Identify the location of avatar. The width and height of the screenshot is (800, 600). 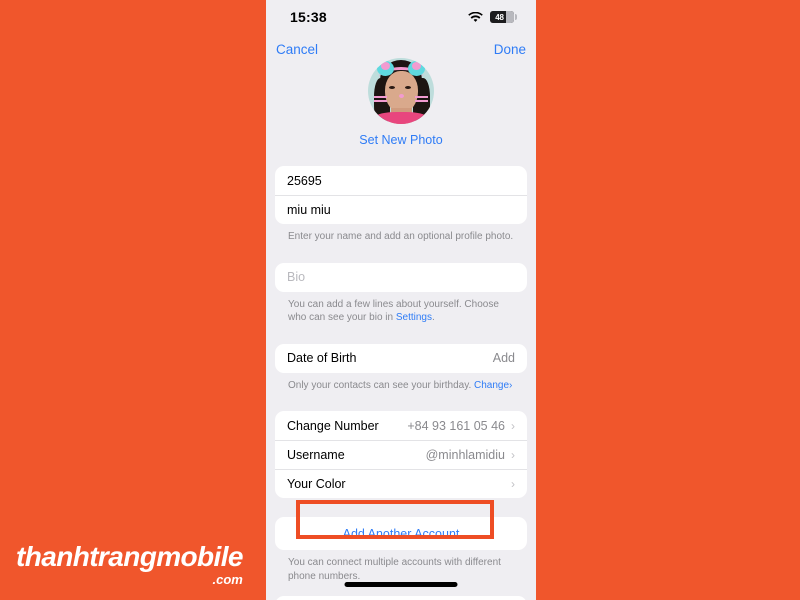
(401, 91).